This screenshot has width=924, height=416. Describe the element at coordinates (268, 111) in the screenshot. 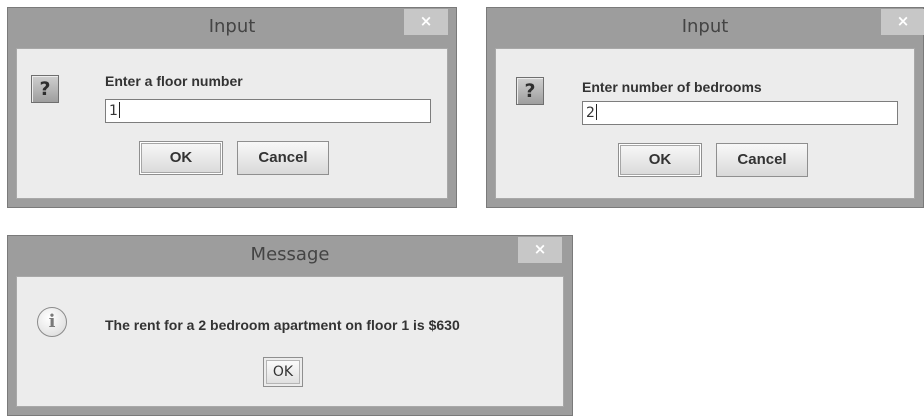

I see `floor-number-input: 1` at that location.